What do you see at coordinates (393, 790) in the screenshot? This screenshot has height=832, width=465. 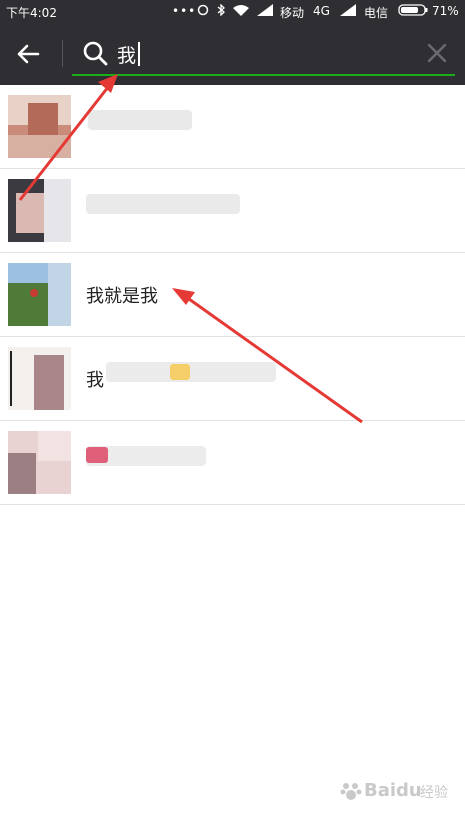 I see `watermark-brand: Baidu` at bounding box center [393, 790].